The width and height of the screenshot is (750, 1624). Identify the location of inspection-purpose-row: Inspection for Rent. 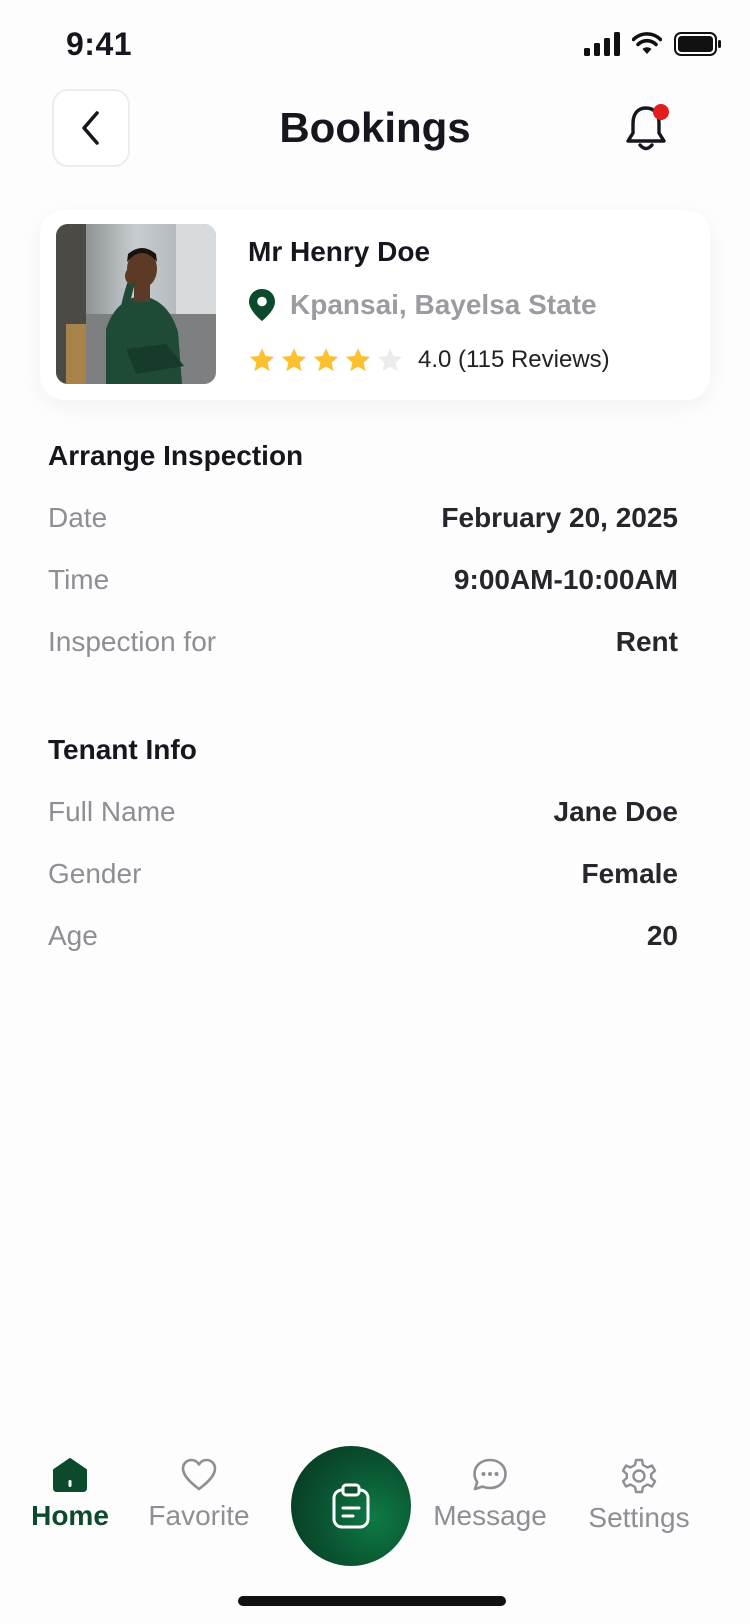
(363, 642).